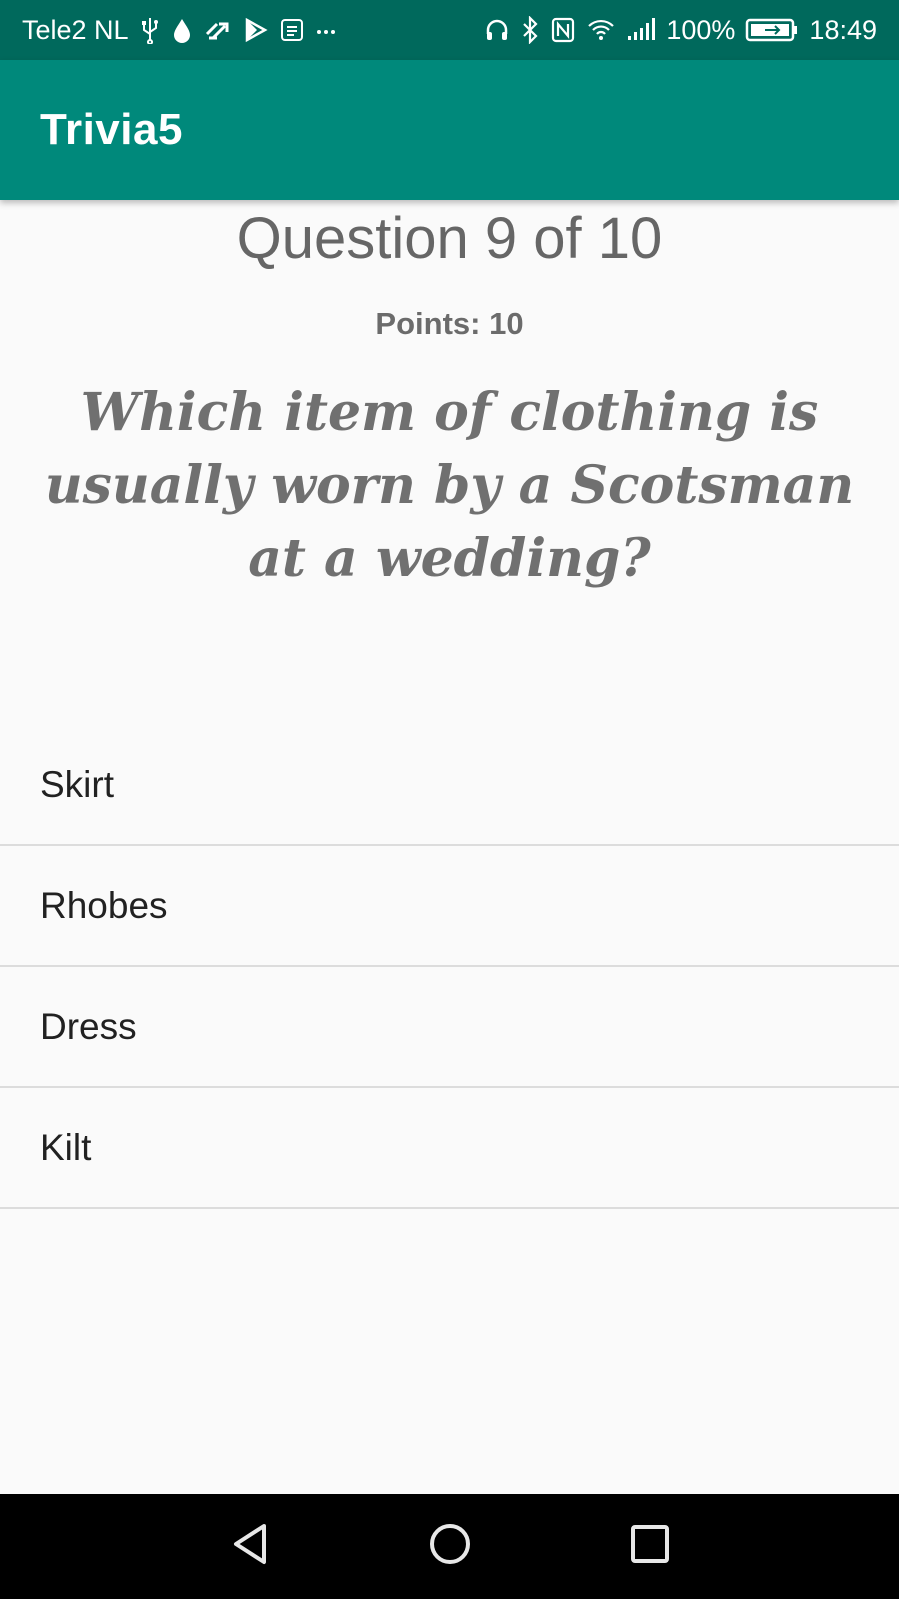  I want to click on status-right: 100% 18:49, so click(680, 30).